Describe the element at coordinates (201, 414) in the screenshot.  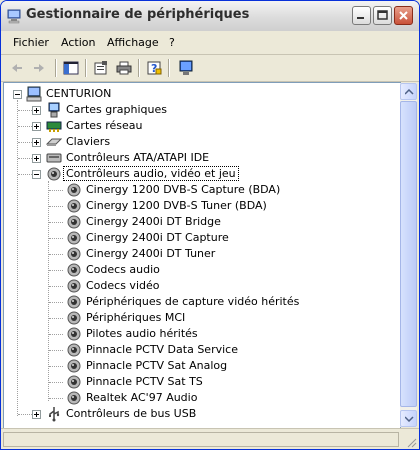
I see `tree-category: Contrôleurs de bus USB` at that location.